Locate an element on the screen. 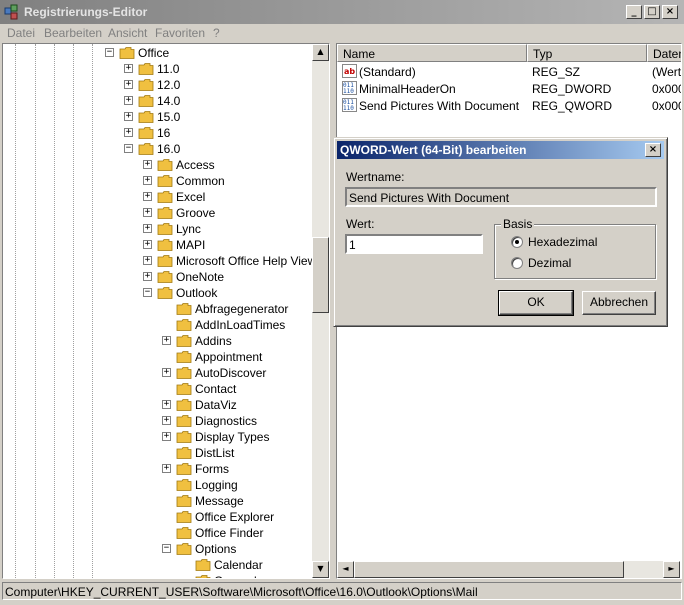 This screenshot has height=605, width=684. menu-bearbeiten: Bearbeiten is located at coordinates (73, 33).